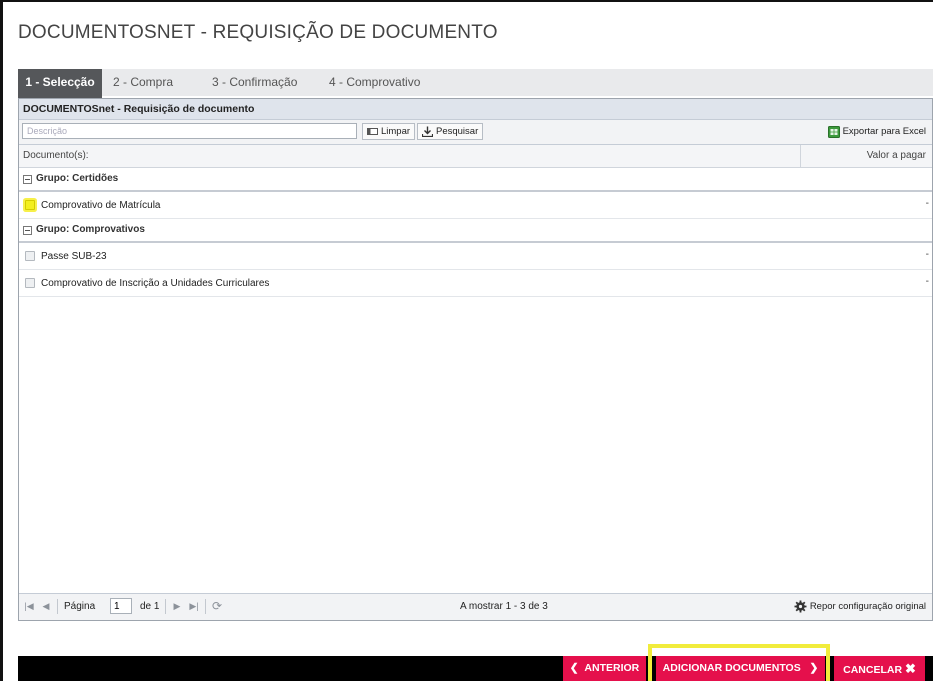  I want to click on group-label: Grupo: Certidões, so click(77, 178).